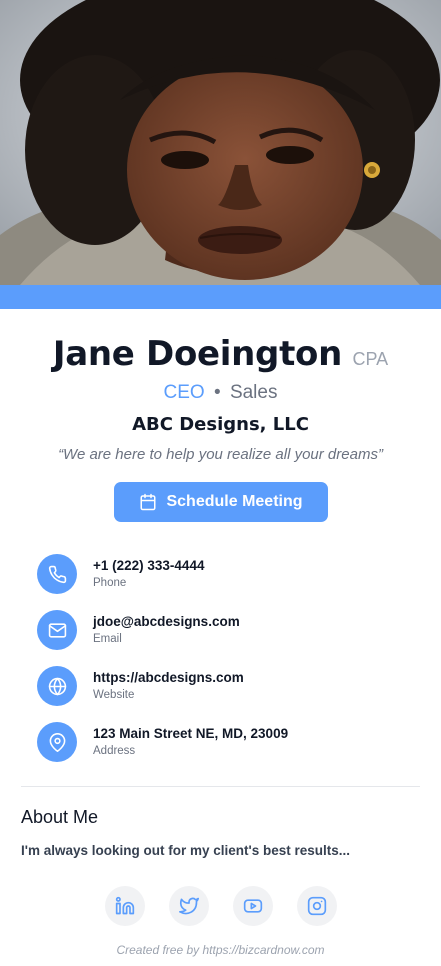 The image size is (441, 966). I want to click on credential: CPA, so click(370, 359).